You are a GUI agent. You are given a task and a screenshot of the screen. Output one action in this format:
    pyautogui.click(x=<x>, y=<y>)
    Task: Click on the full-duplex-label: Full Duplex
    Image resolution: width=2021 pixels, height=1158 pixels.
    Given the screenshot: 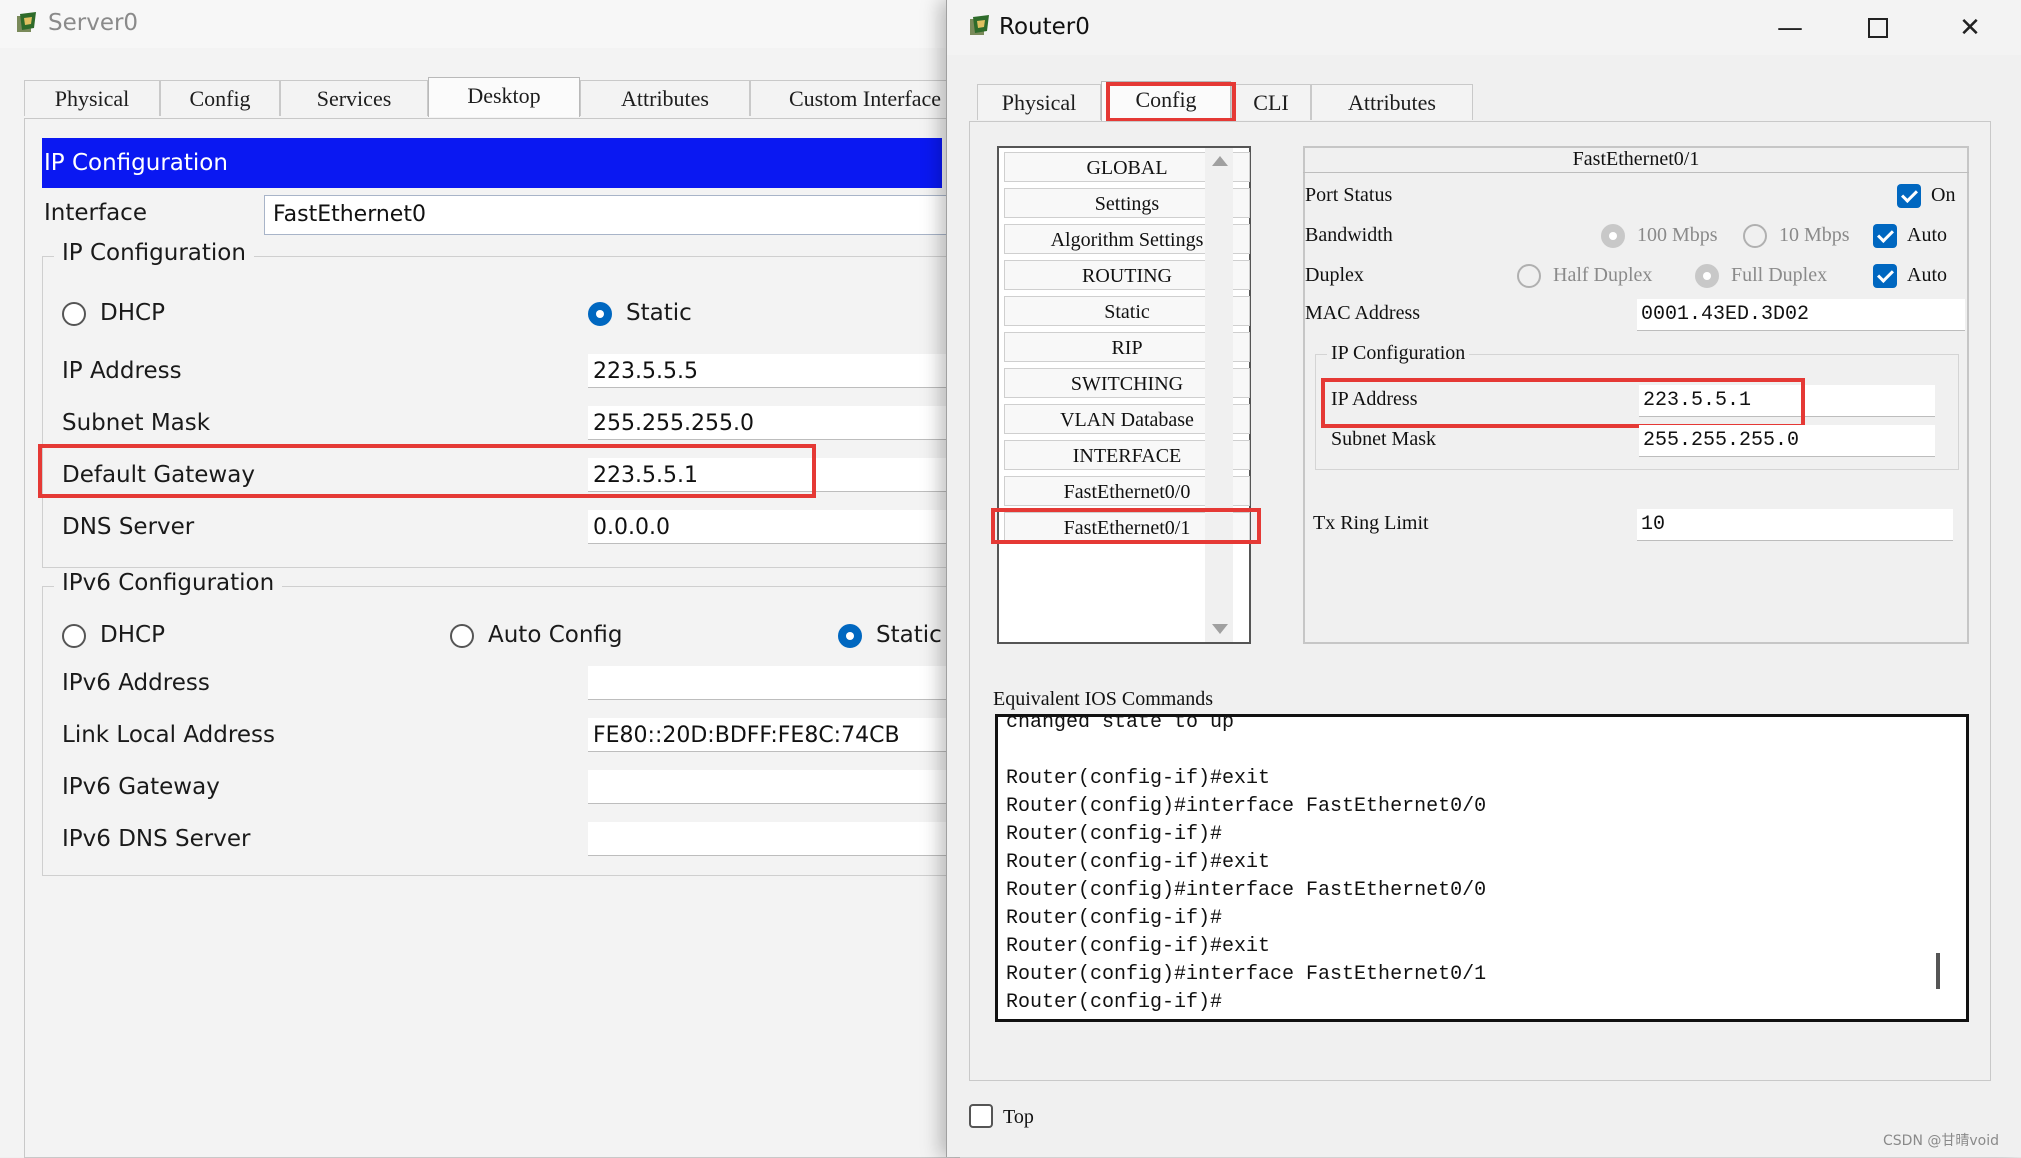 What is the action you would take?
    pyautogui.click(x=1779, y=275)
    